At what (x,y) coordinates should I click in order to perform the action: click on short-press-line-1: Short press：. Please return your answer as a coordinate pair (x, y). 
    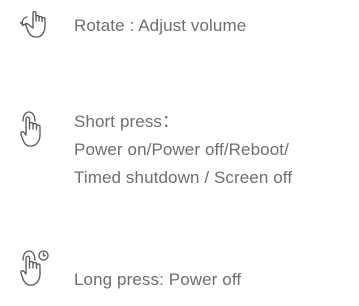
    Looking at the image, I should click on (127, 121).